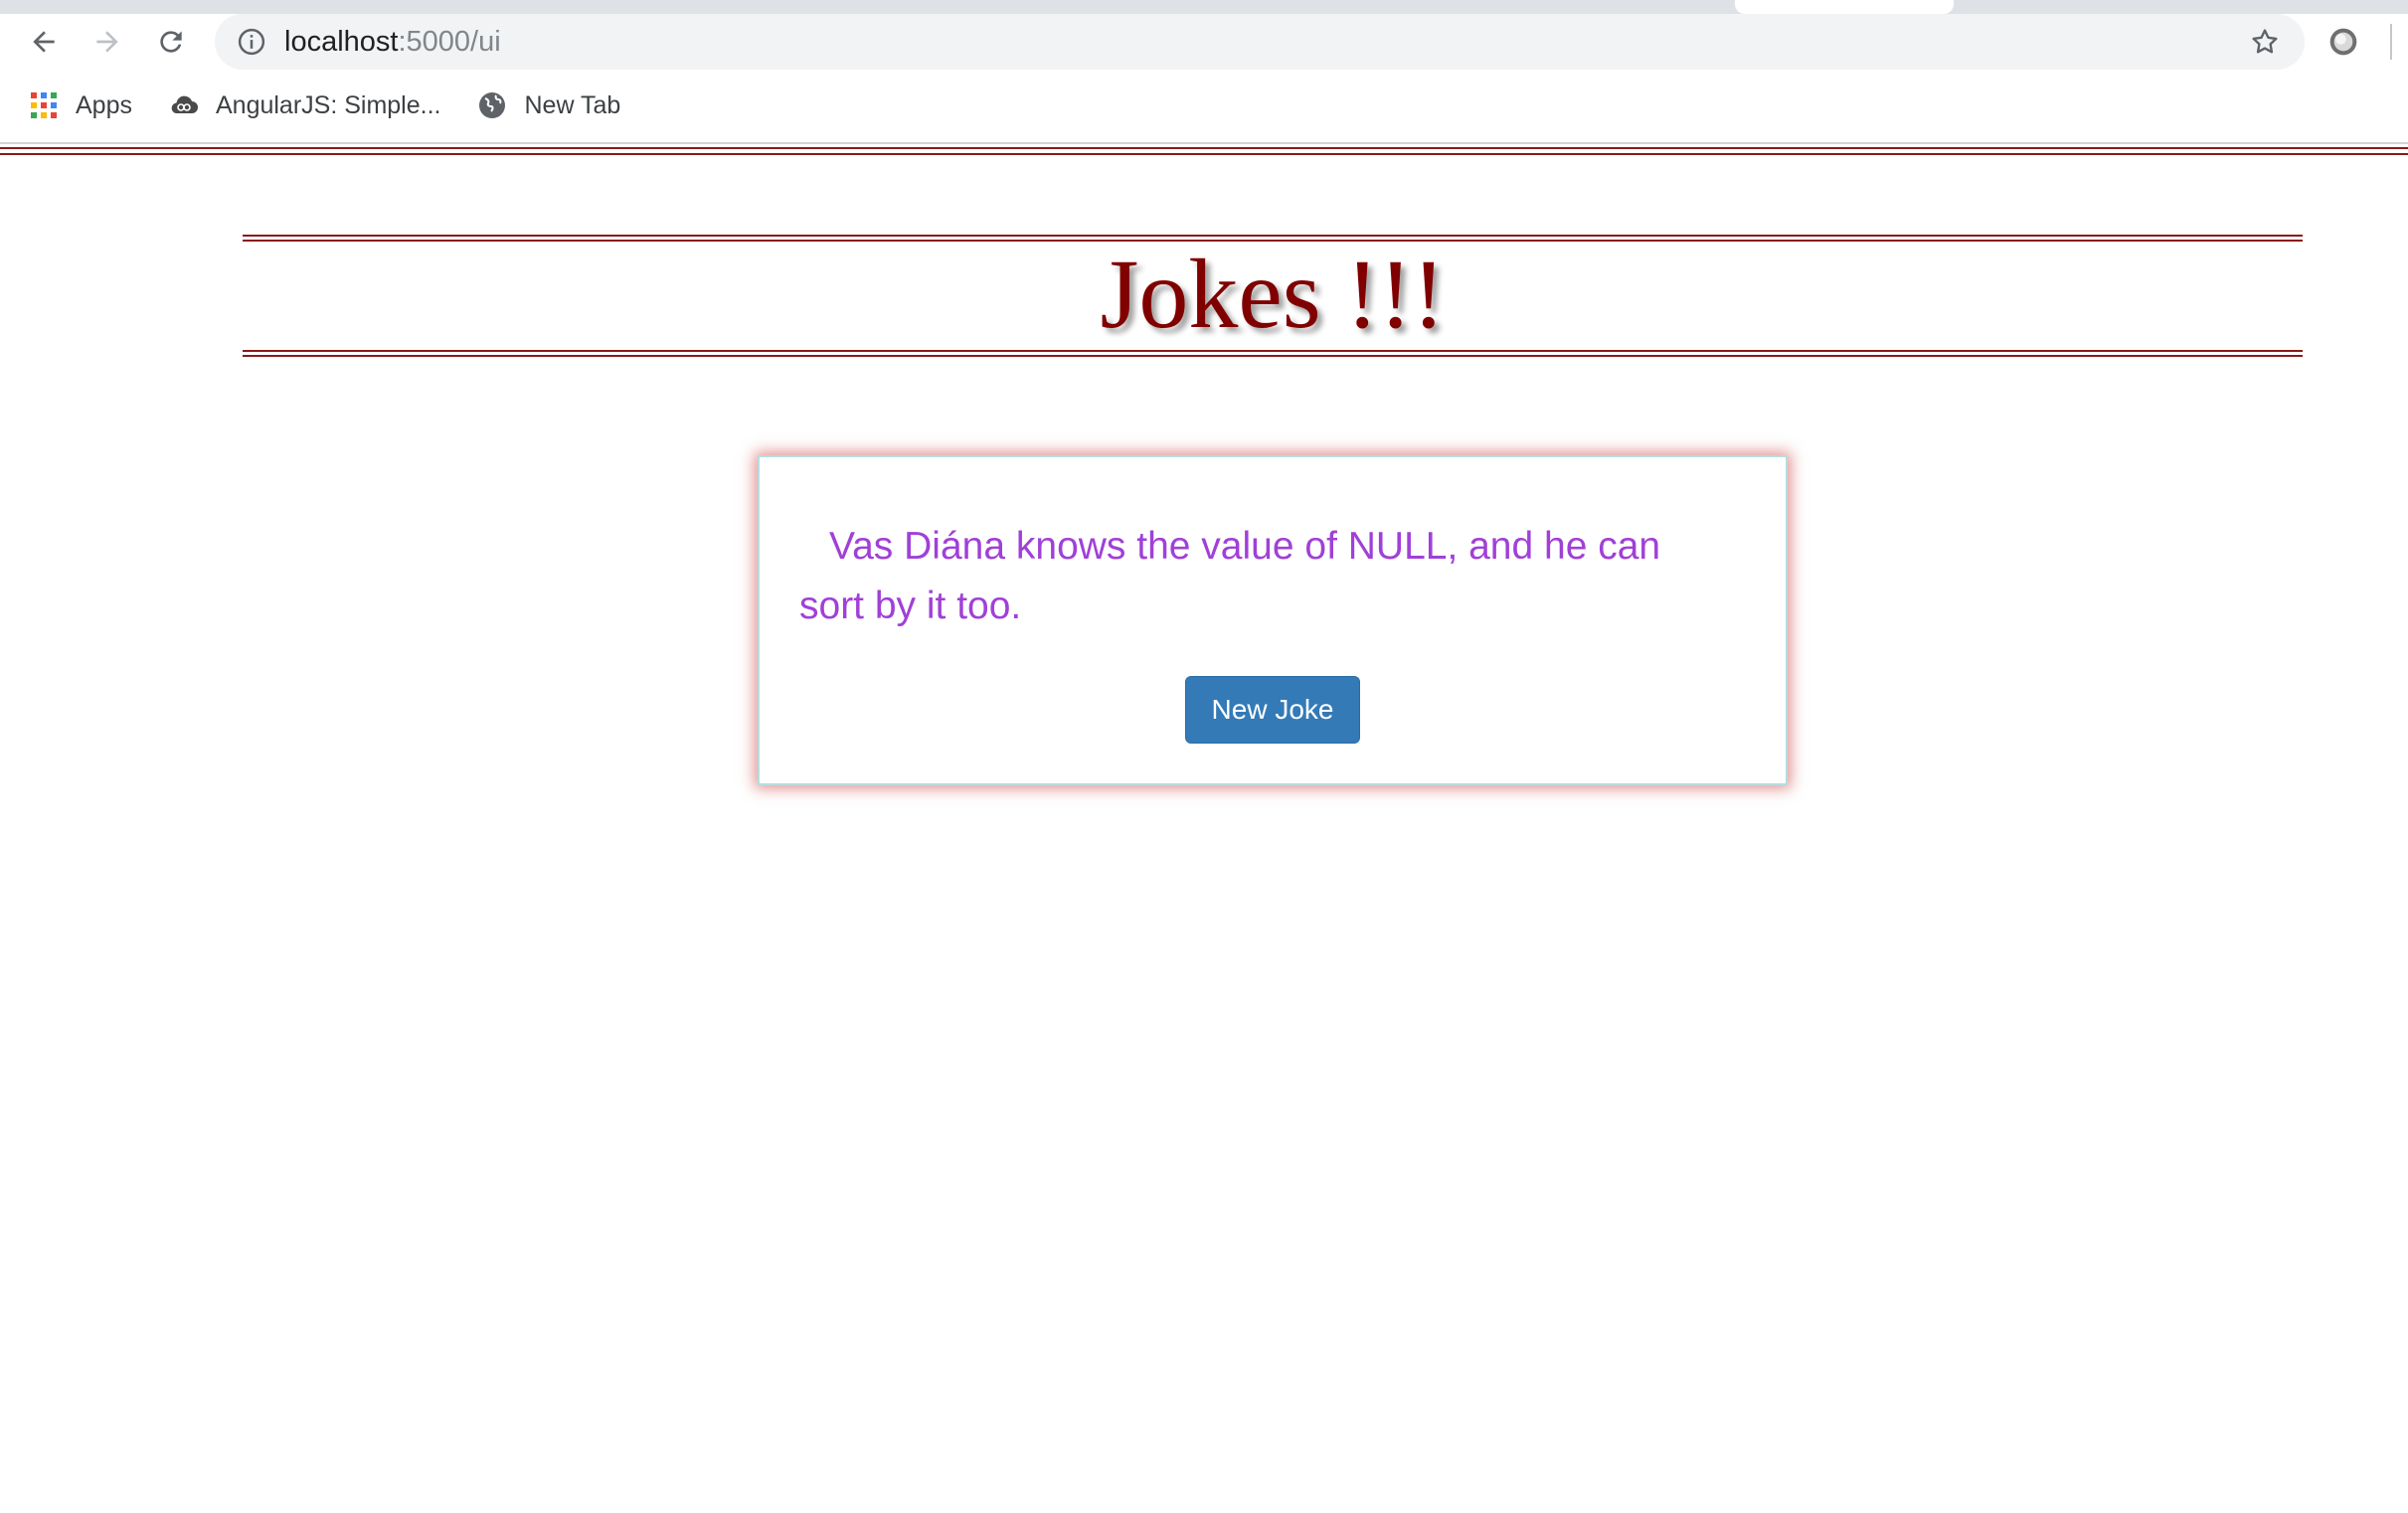 This screenshot has width=2408, height=1513. What do you see at coordinates (251, 42) in the screenshot?
I see `info-icon` at bounding box center [251, 42].